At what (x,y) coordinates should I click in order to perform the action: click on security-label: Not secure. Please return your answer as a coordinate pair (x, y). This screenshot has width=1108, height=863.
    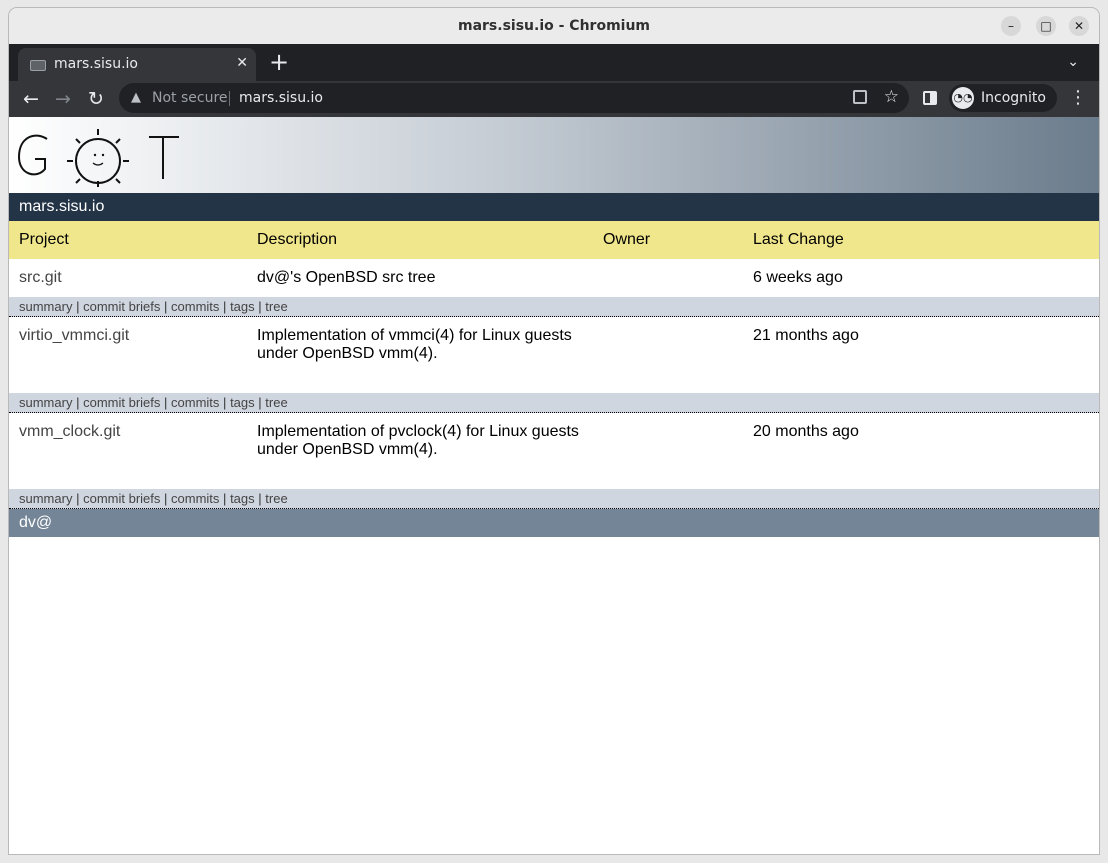
    Looking at the image, I should click on (190, 98).